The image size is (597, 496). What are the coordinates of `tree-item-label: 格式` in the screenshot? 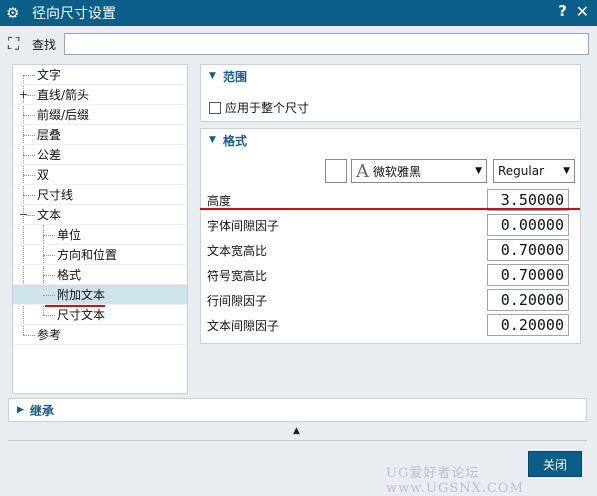 It's located at (69, 275).